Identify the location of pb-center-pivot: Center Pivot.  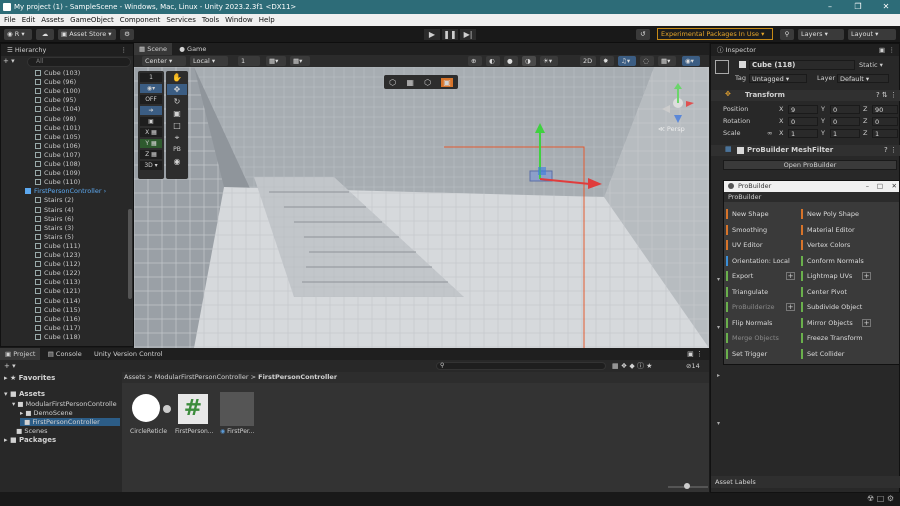
(846, 292).